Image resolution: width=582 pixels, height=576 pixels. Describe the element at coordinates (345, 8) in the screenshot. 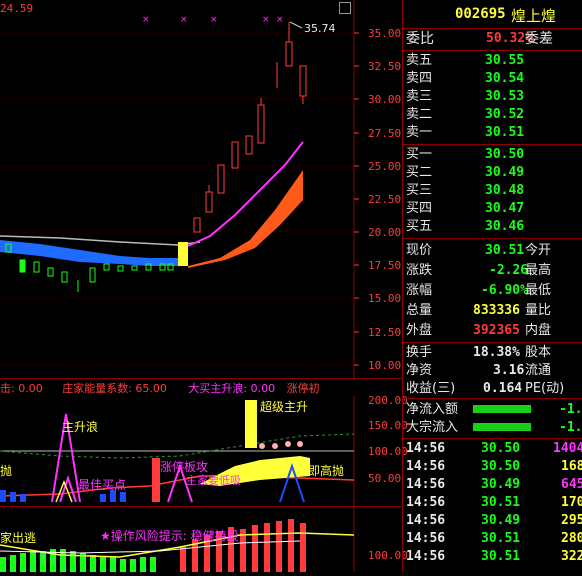

I see `expand-icon` at that location.